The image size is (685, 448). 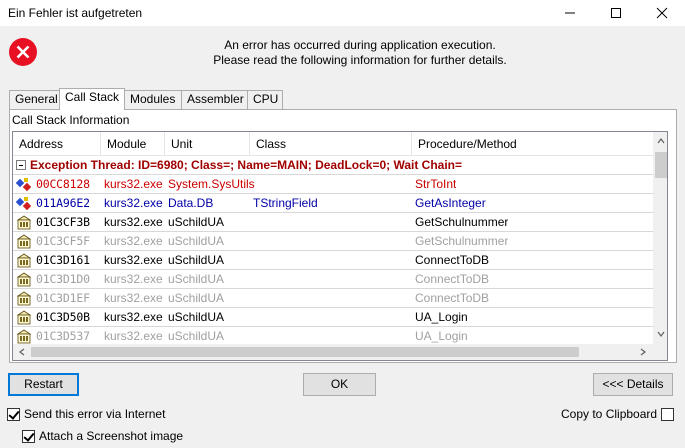 I want to click on collapse-icon, so click(x=21, y=165).